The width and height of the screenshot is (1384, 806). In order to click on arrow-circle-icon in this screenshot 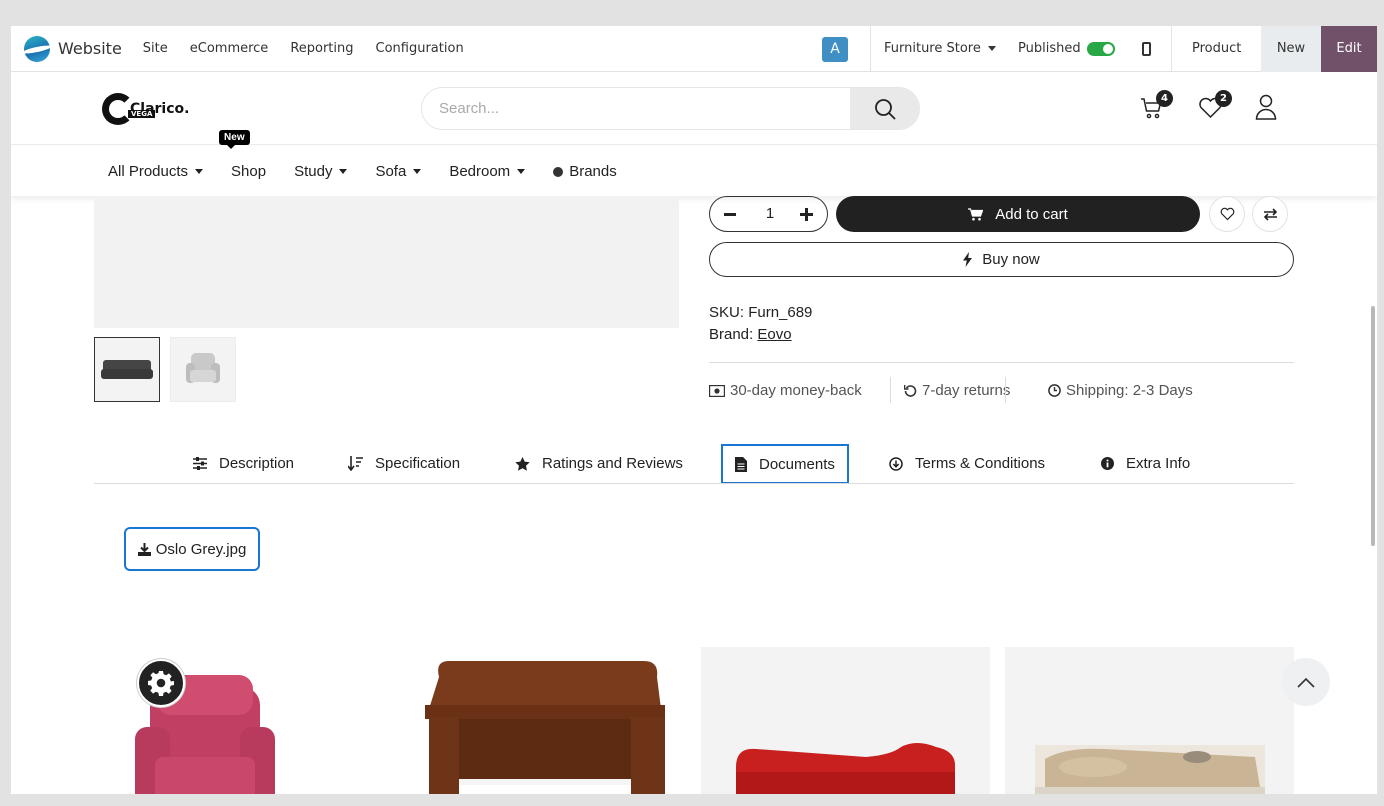, I will do `click(896, 463)`.